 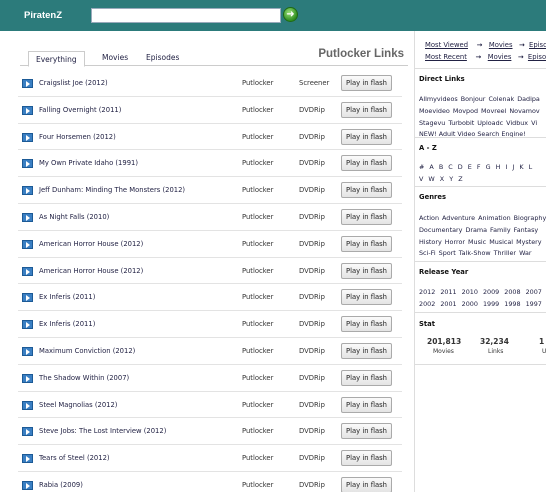 I want to click on host-link: Moevideo, so click(x=434, y=111).